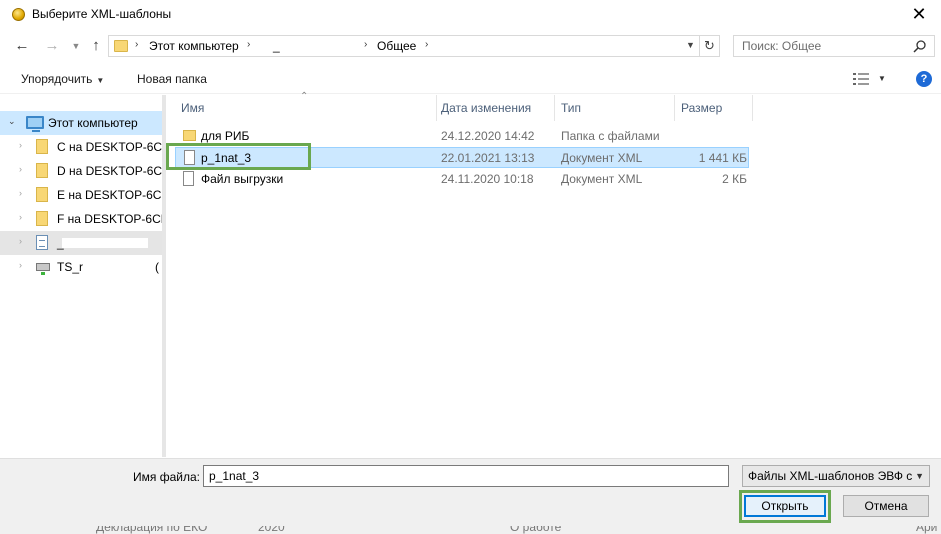 The height and width of the screenshot is (534, 941). What do you see at coordinates (615, 108) in the screenshot?
I see `column-header-type: Тип` at bounding box center [615, 108].